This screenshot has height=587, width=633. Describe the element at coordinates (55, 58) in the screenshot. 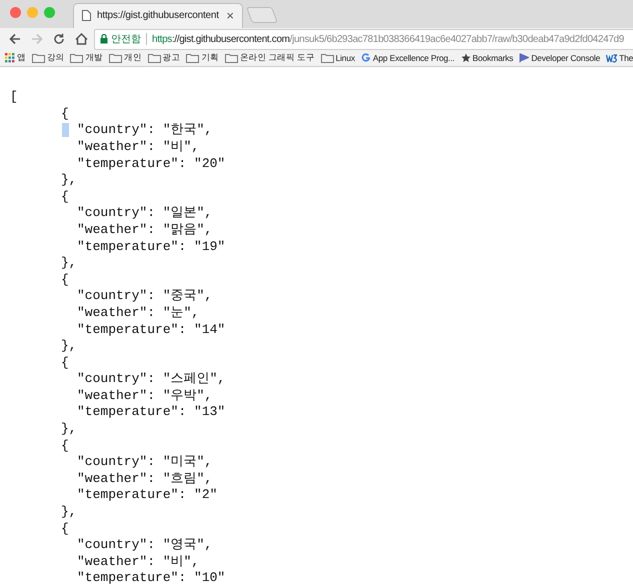

I see `bookmark-label: 강의` at that location.